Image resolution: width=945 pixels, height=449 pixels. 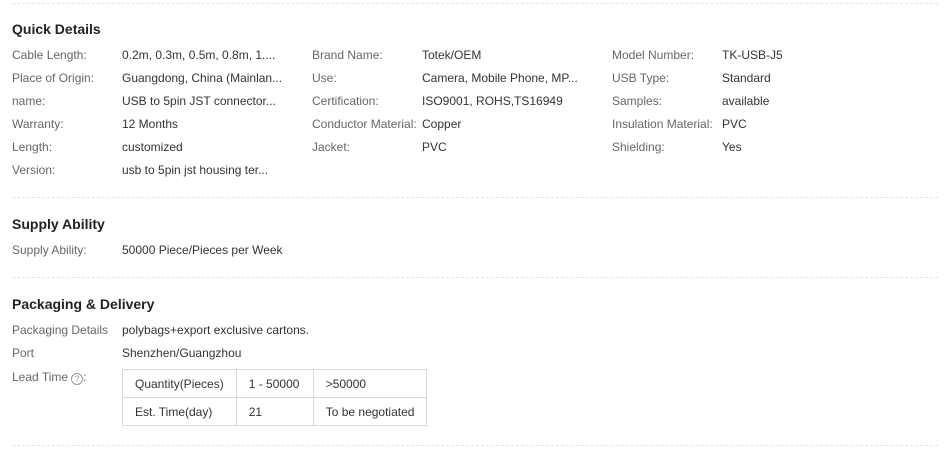 What do you see at coordinates (370, 383) in the screenshot?
I see `table-cell: >50000` at bounding box center [370, 383].